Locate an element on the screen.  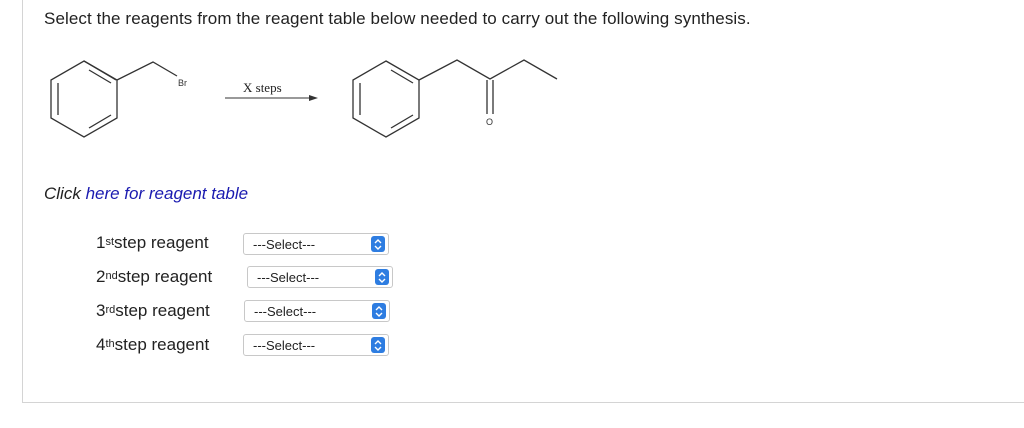
reaction-arrow is located at coordinates (271, 98).